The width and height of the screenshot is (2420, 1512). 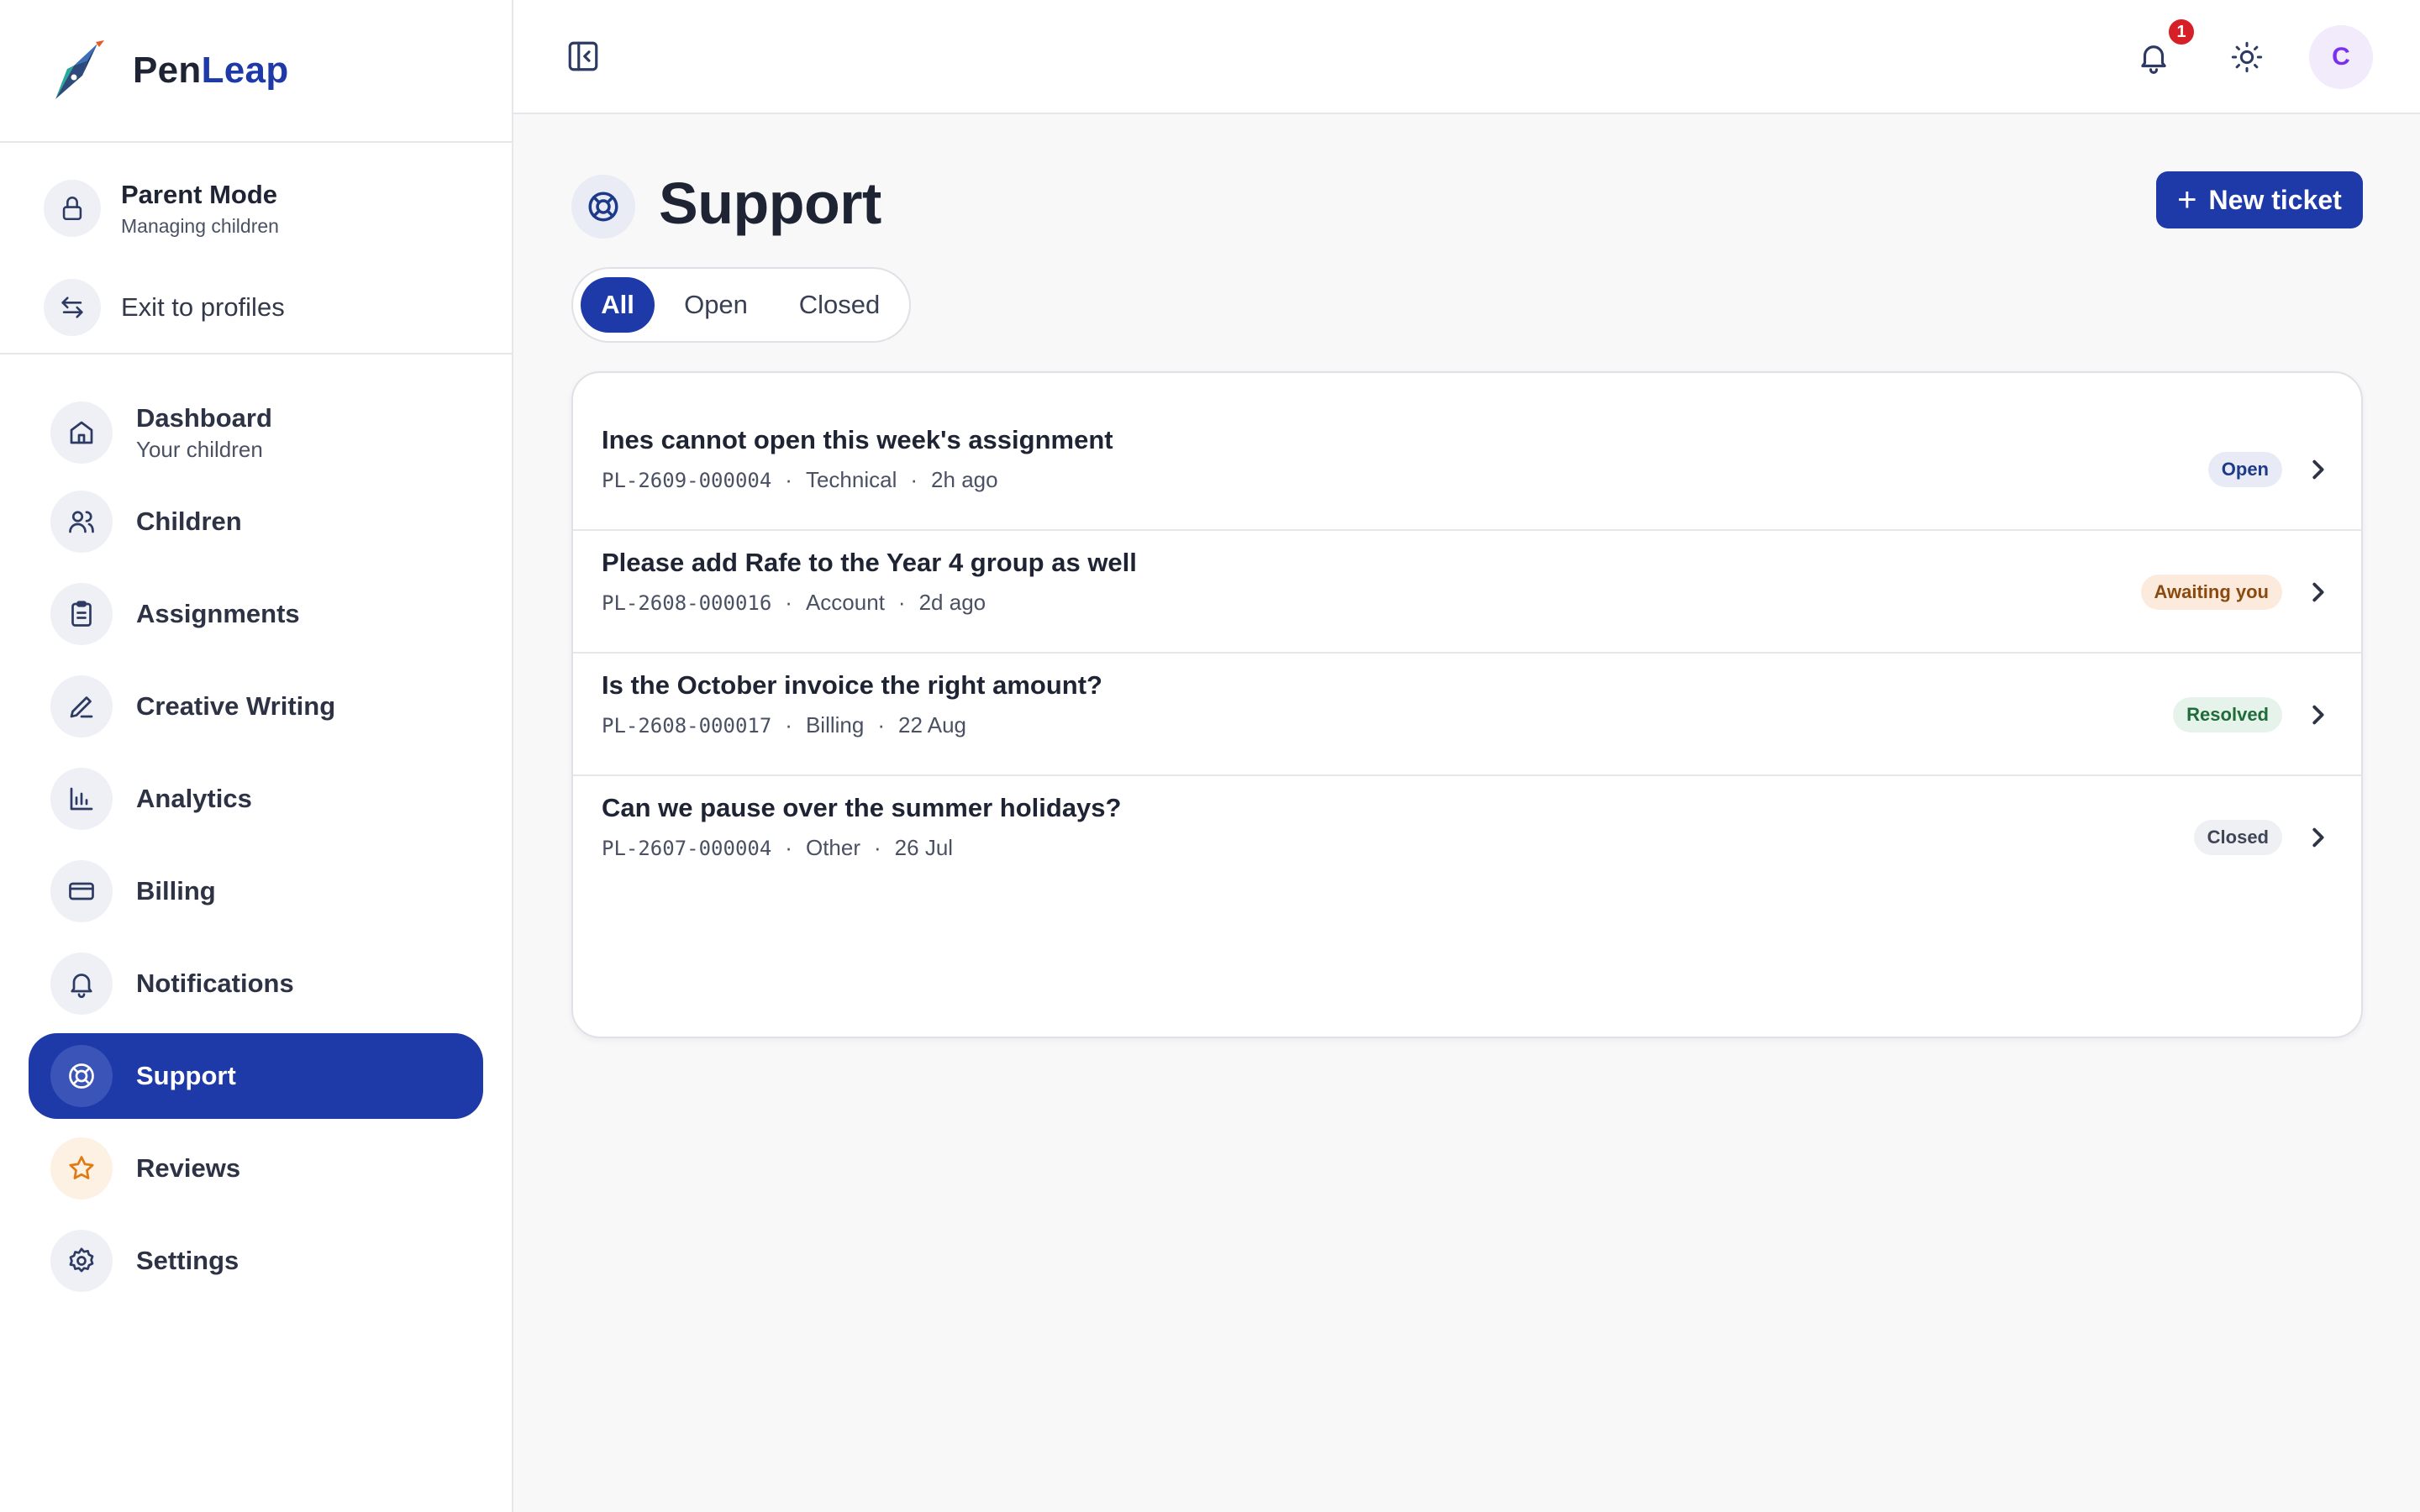 What do you see at coordinates (256, 521) in the screenshot?
I see `sidebar-item-children: Children` at bounding box center [256, 521].